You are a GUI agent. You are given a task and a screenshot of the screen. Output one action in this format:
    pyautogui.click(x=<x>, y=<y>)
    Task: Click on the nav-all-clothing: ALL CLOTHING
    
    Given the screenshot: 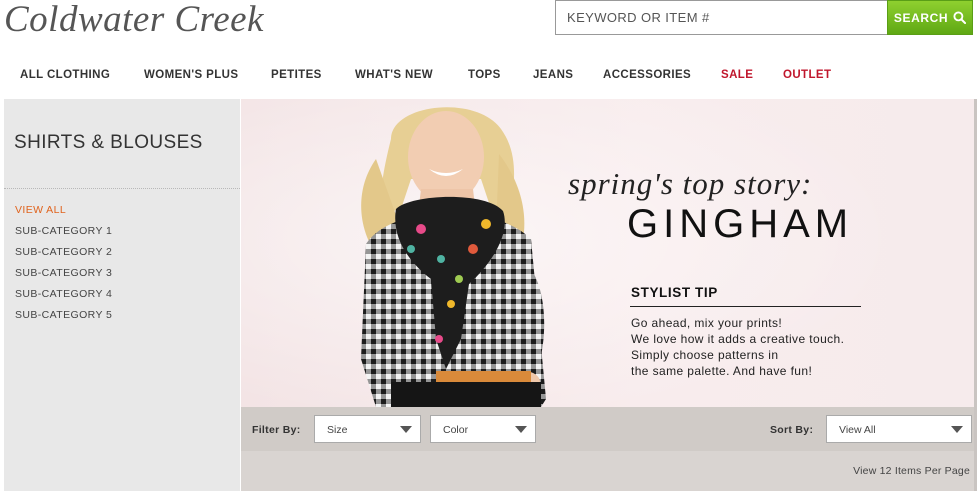 What is the action you would take?
    pyautogui.click(x=65, y=75)
    